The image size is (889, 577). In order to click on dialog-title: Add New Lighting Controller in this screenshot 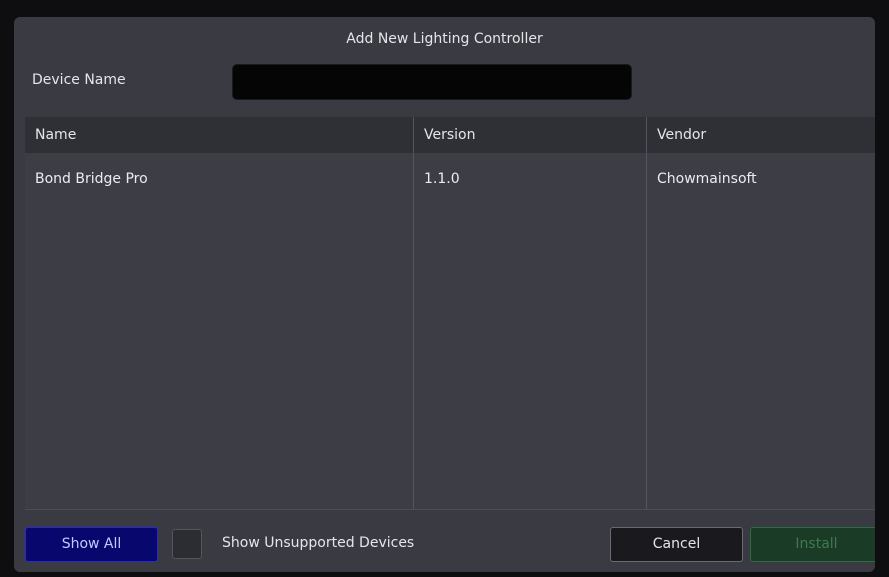, I will do `click(444, 39)`.